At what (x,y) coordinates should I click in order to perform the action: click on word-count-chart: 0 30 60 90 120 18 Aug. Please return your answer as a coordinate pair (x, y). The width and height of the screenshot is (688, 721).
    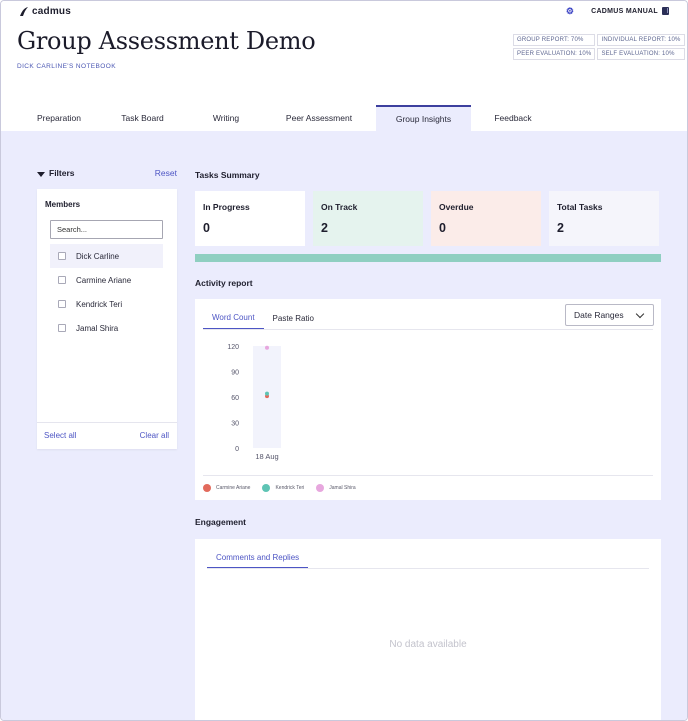
    Looking at the image, I should click on (254, 402).